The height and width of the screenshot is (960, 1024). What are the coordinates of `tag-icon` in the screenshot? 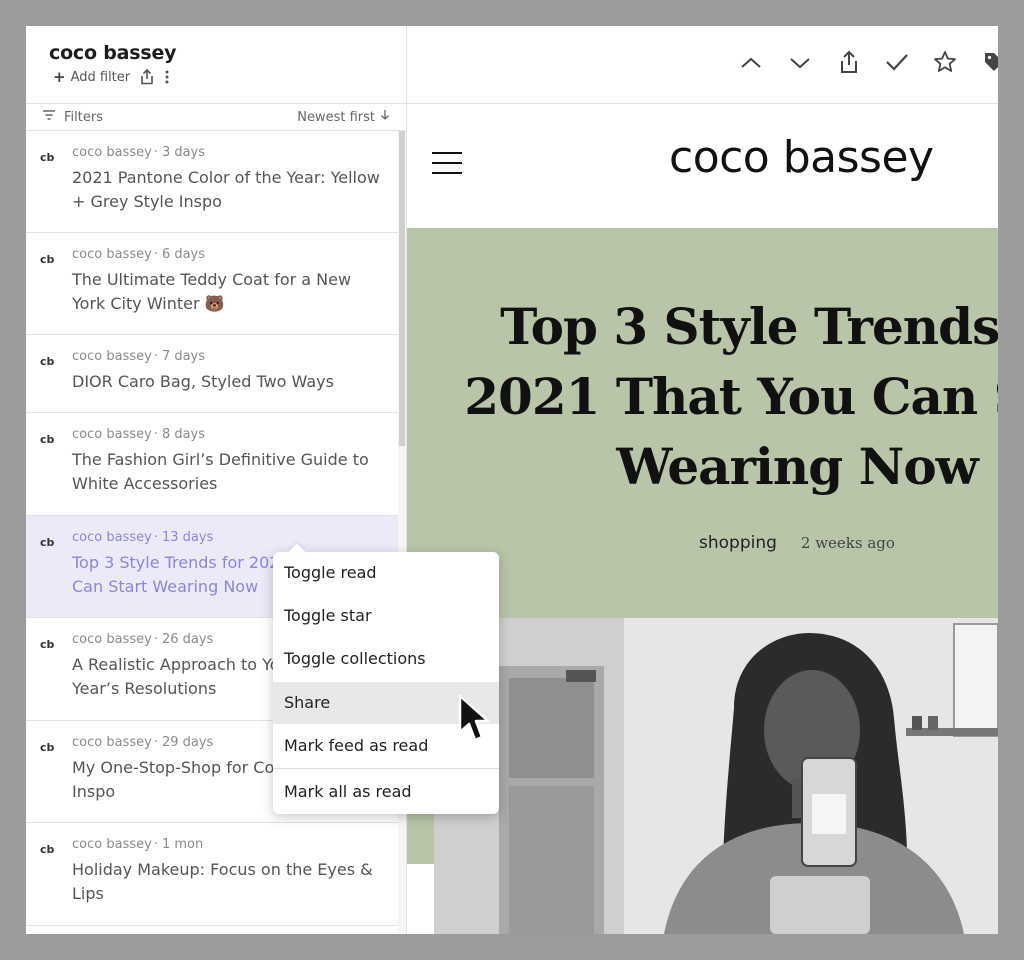 It's located at (990, 64).